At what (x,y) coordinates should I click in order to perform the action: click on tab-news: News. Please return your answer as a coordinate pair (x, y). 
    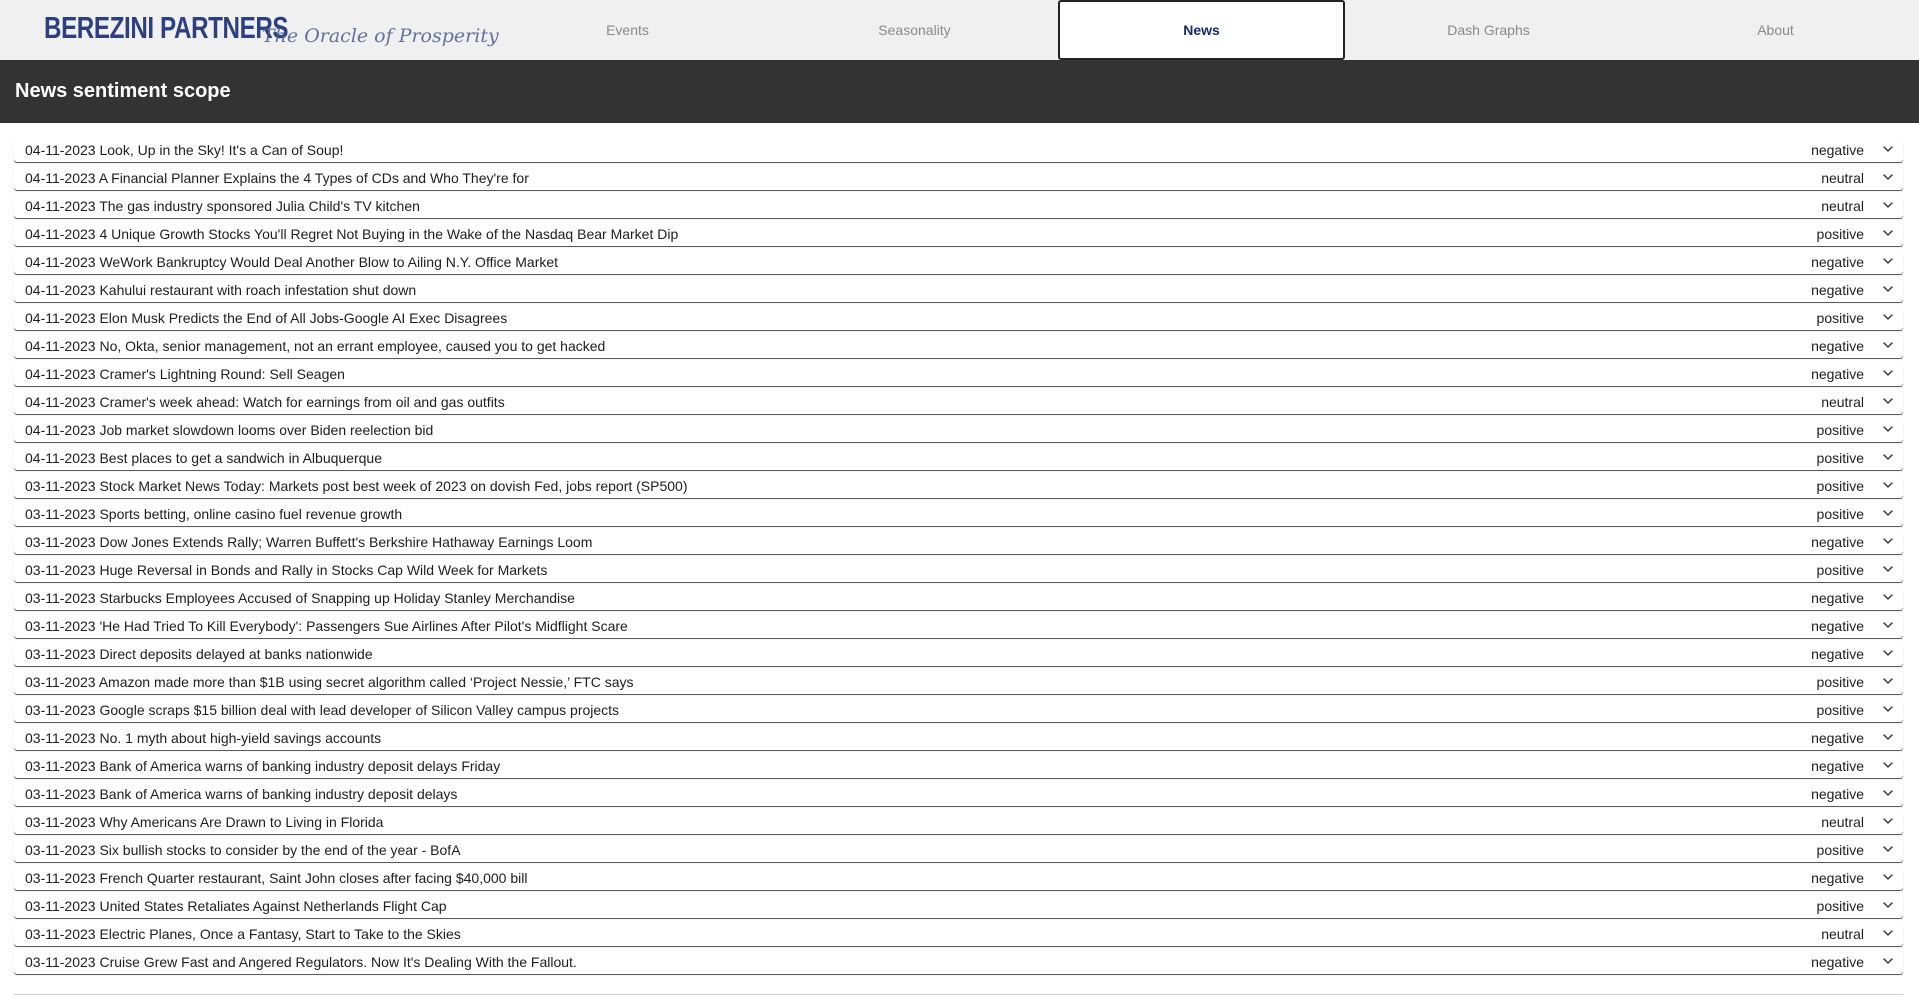
    Looking at the image, I should click on (1201, 30).